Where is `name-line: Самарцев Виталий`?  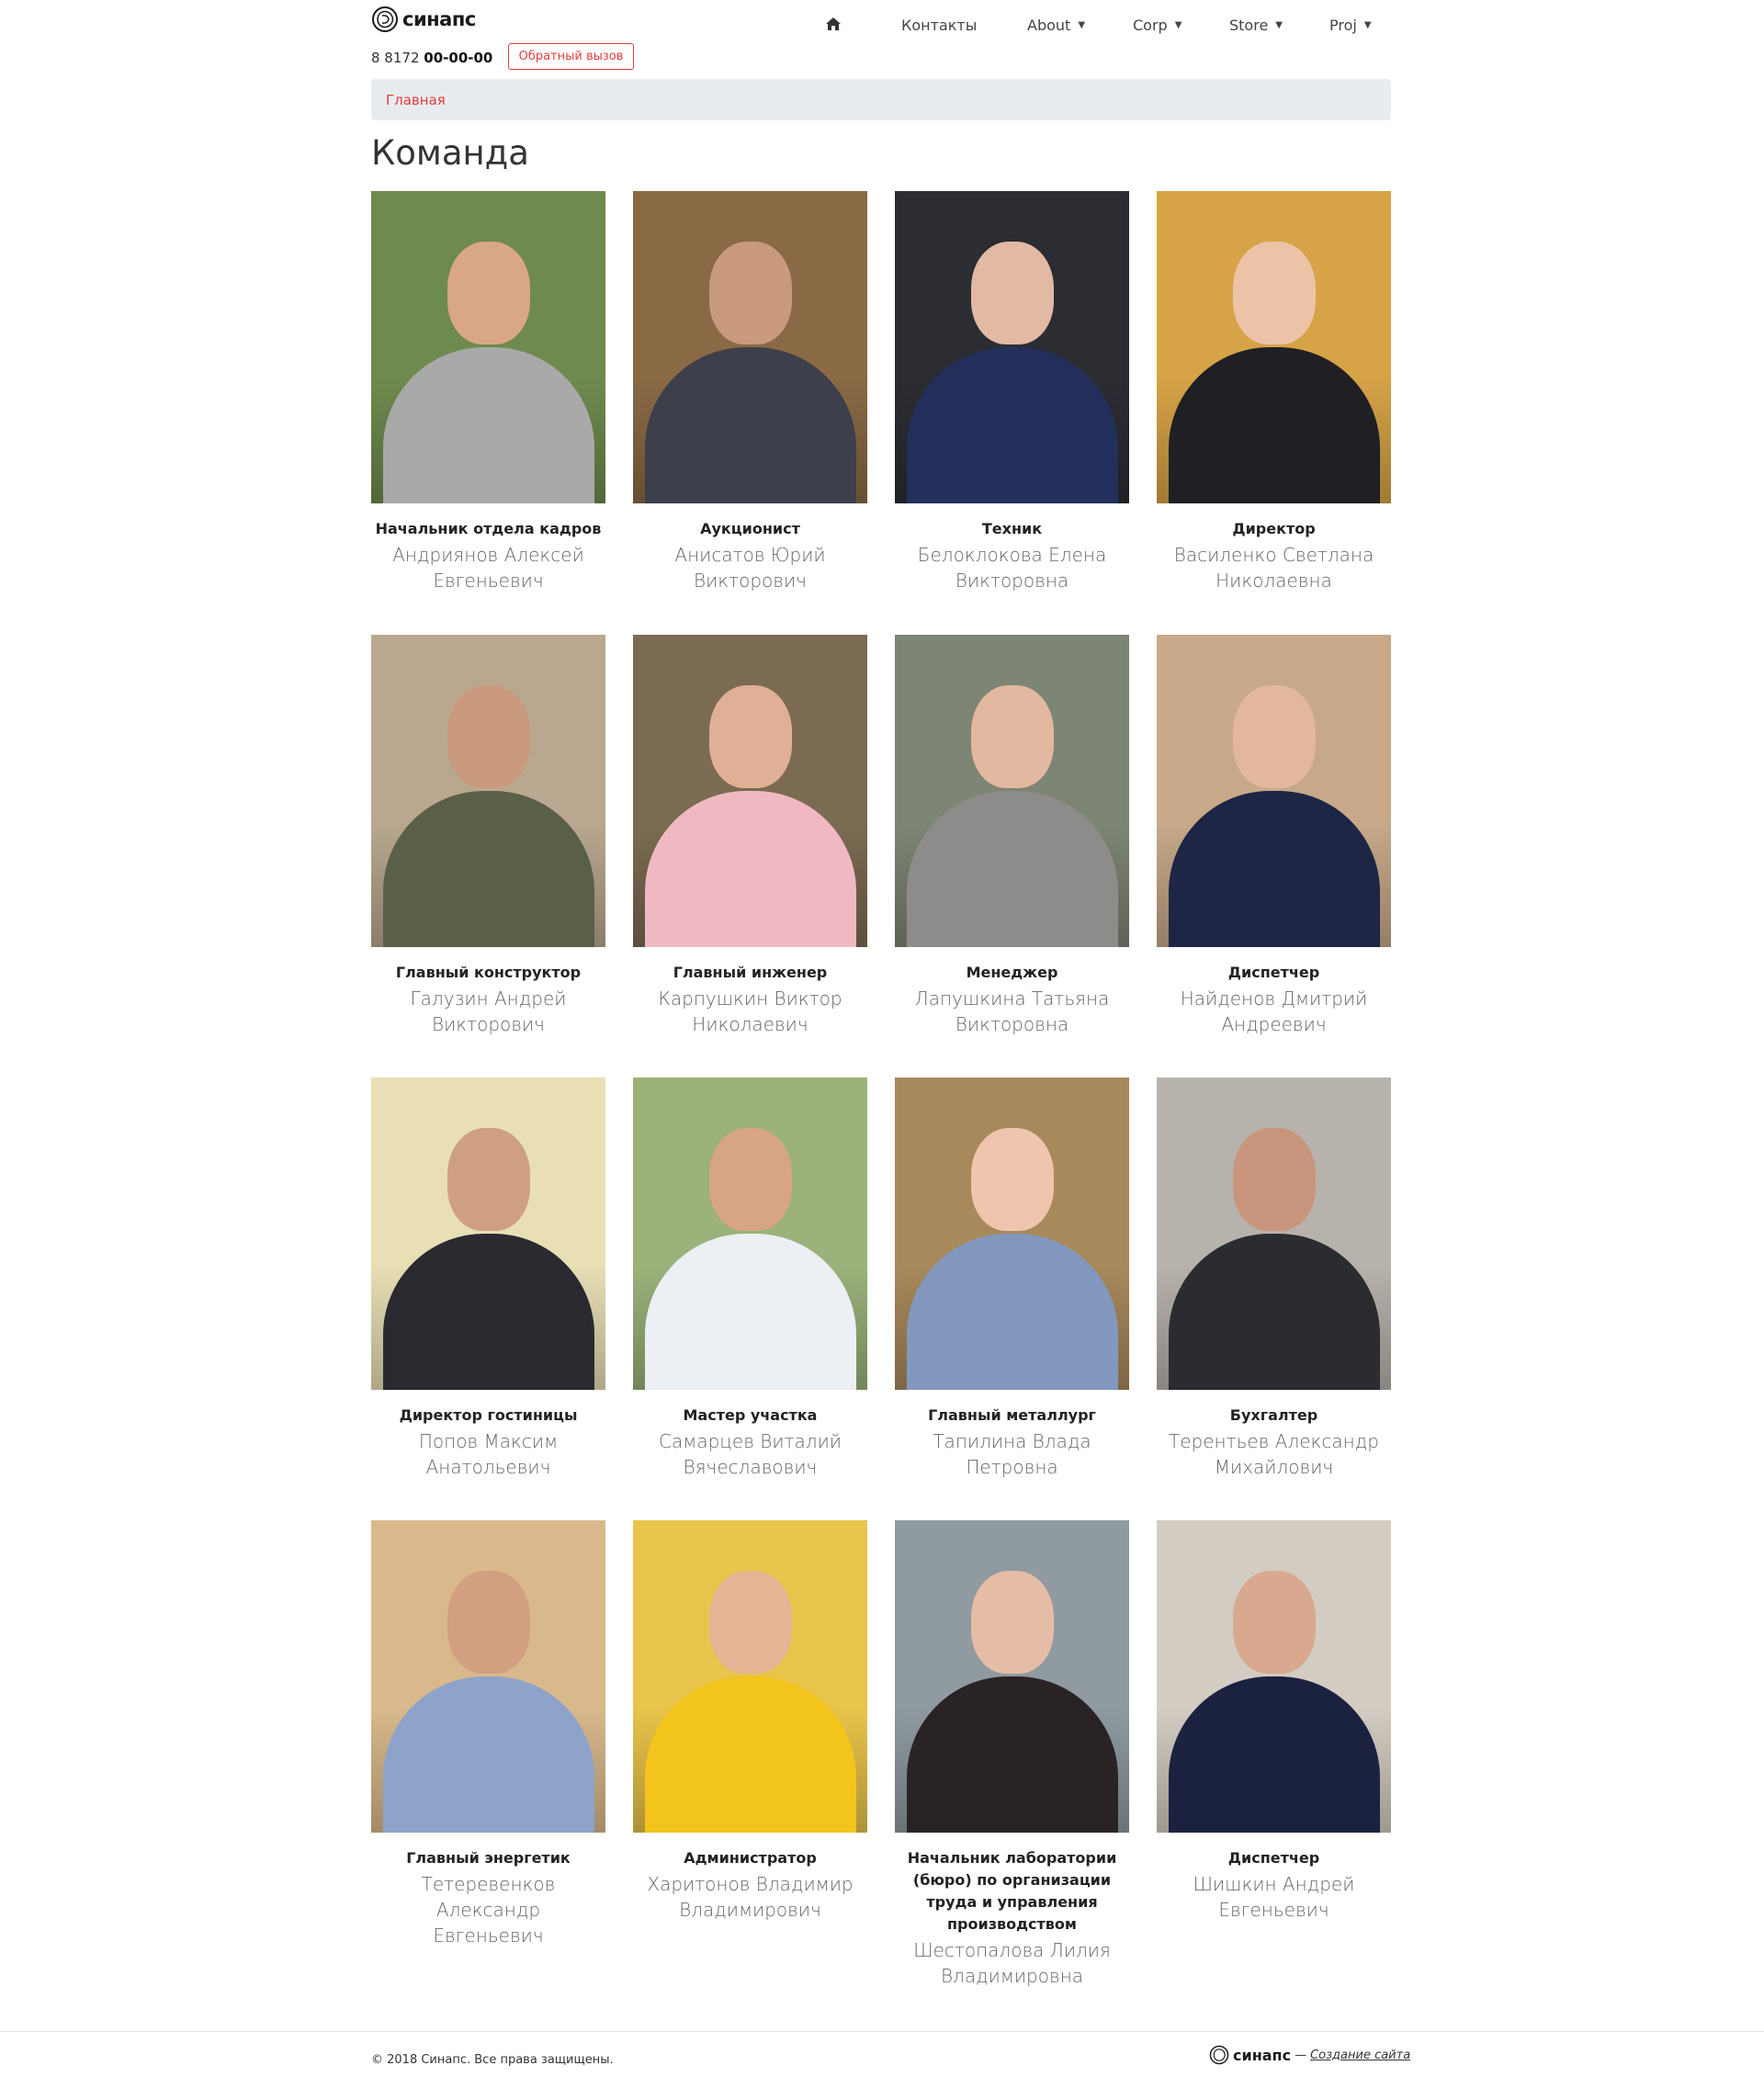
name-line: Самарцев Виталий is located at coordinates (750, 1441).